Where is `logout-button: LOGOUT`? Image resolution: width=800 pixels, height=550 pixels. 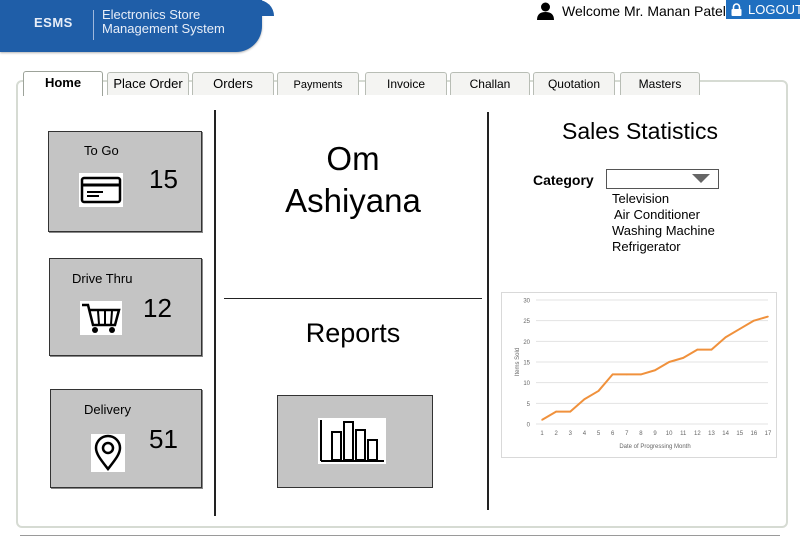
logout-button: LOGOUT is located at coordinates (763, 9).